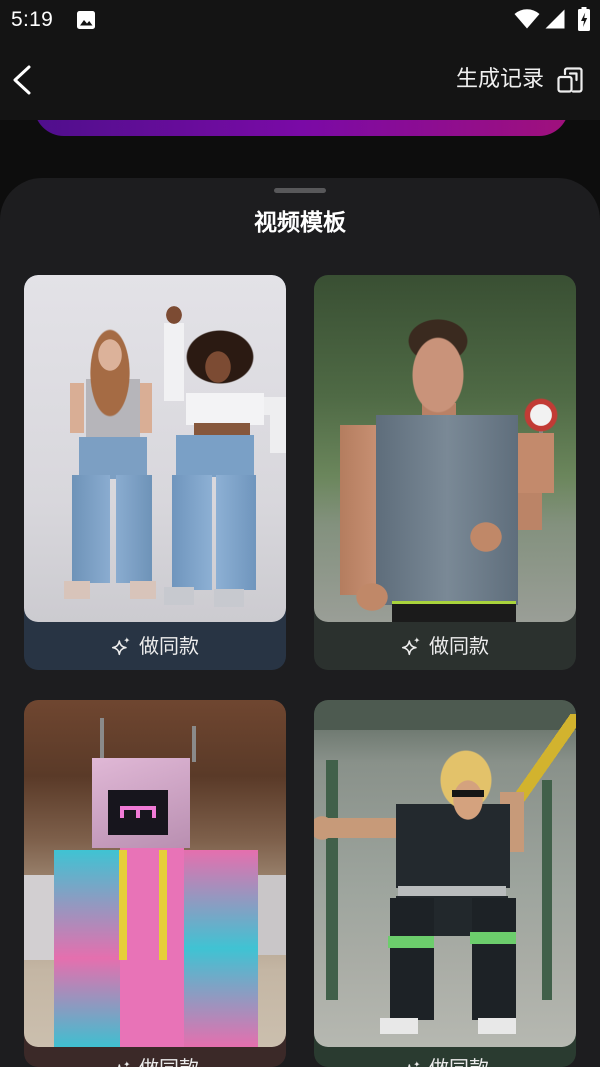 The height and width of the screenshot is (1067, 600). What do you see at coordinates (300, 20) in the screenshot?
I see `status-bar: 5:19` at bounding box center [300, 20].